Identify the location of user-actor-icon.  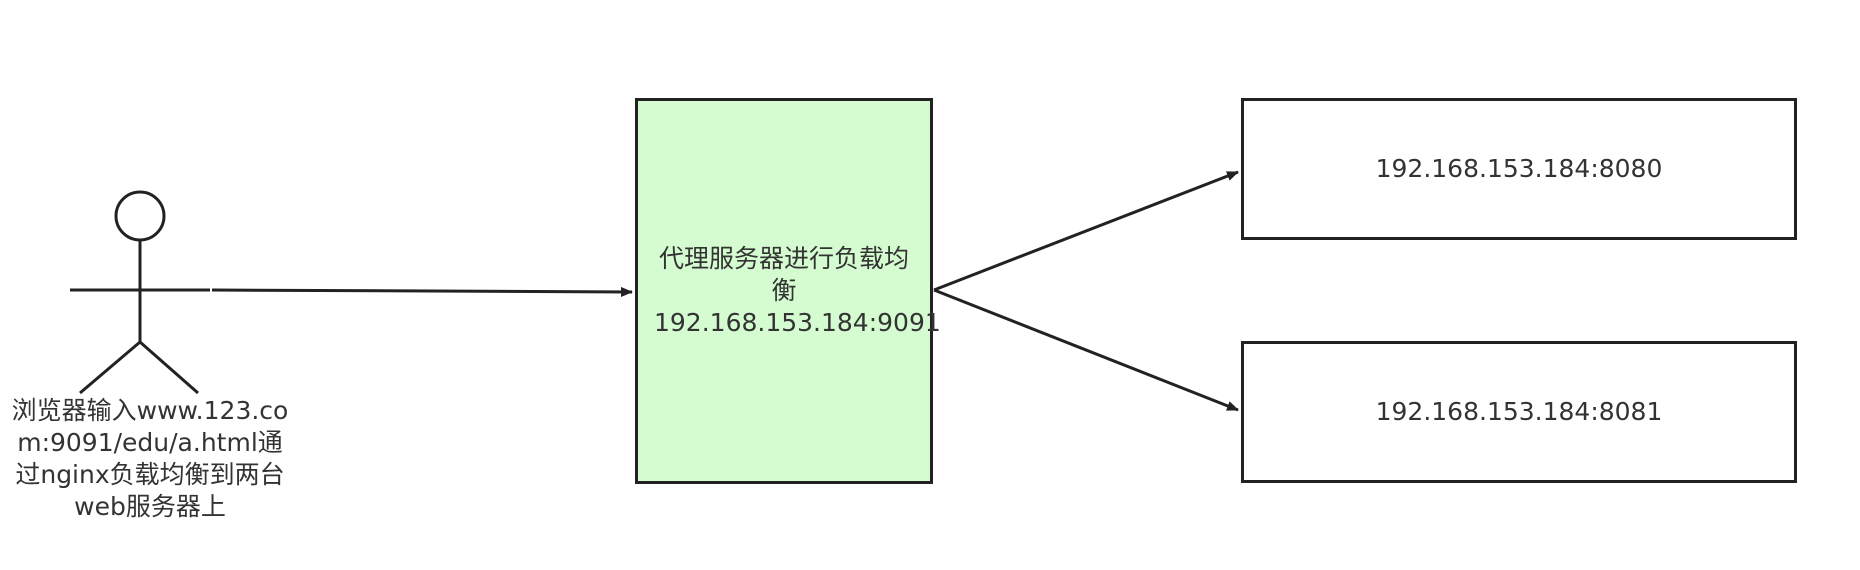
(140, 292).